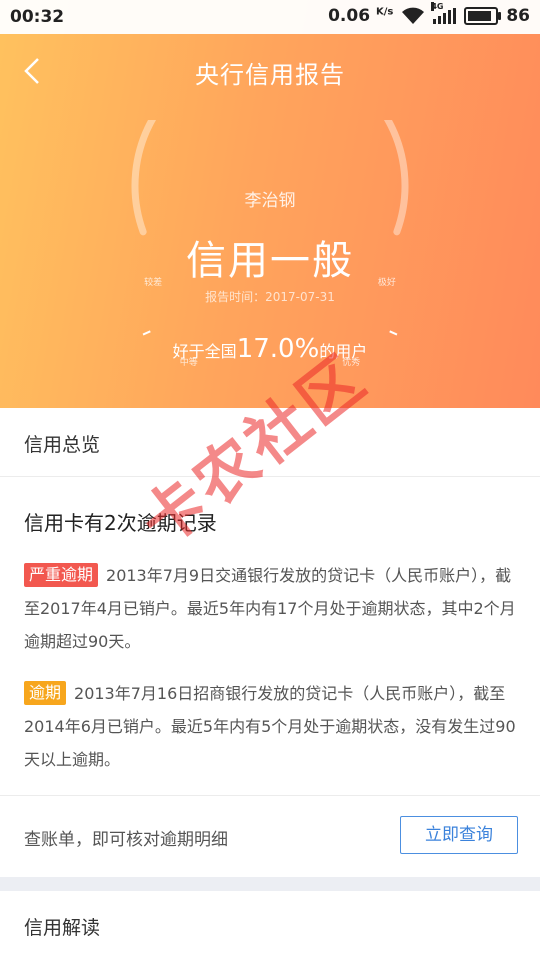 Image resolution: width=540 pixels, height=960 pixels. Describe the element at coordinates (126, 840) in the screenshot. I see `check-statement-text: 查账单，即可核对逾期明细` at that location.